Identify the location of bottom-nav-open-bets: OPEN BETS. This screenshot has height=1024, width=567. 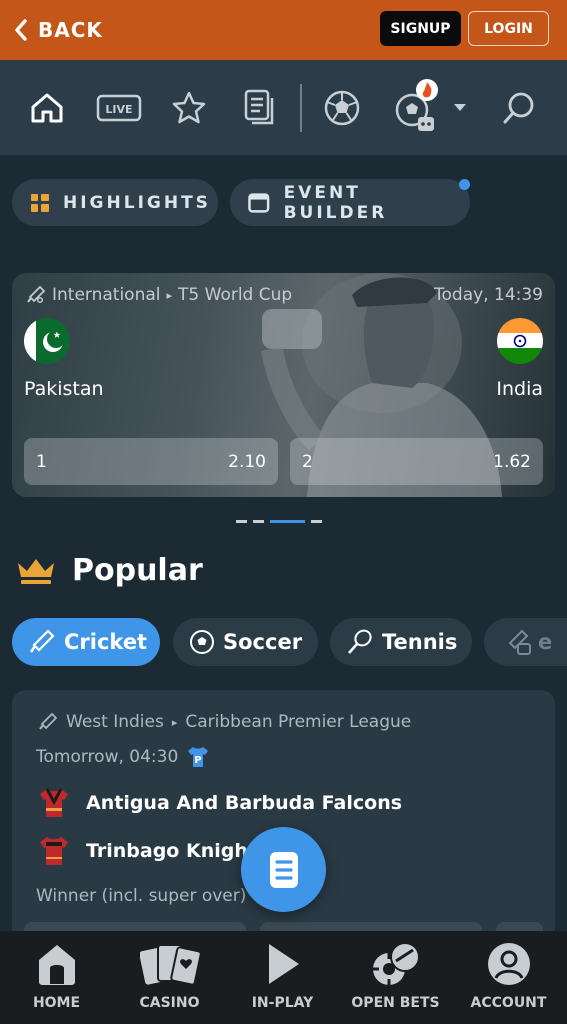
(395, 975).